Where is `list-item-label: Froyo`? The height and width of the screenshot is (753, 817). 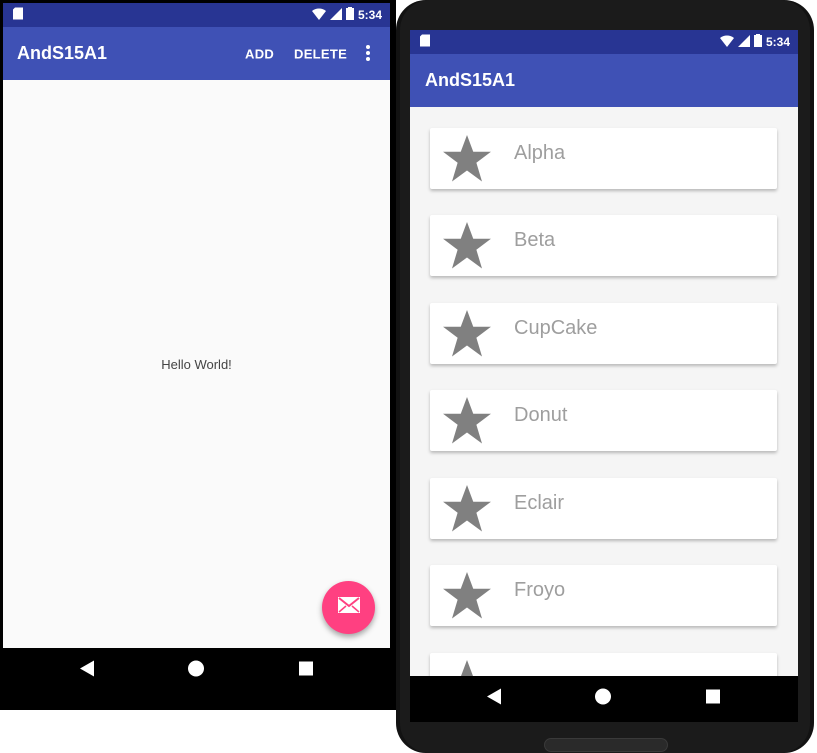 list-item-label: Froyo is located at coordinates (540, 590).